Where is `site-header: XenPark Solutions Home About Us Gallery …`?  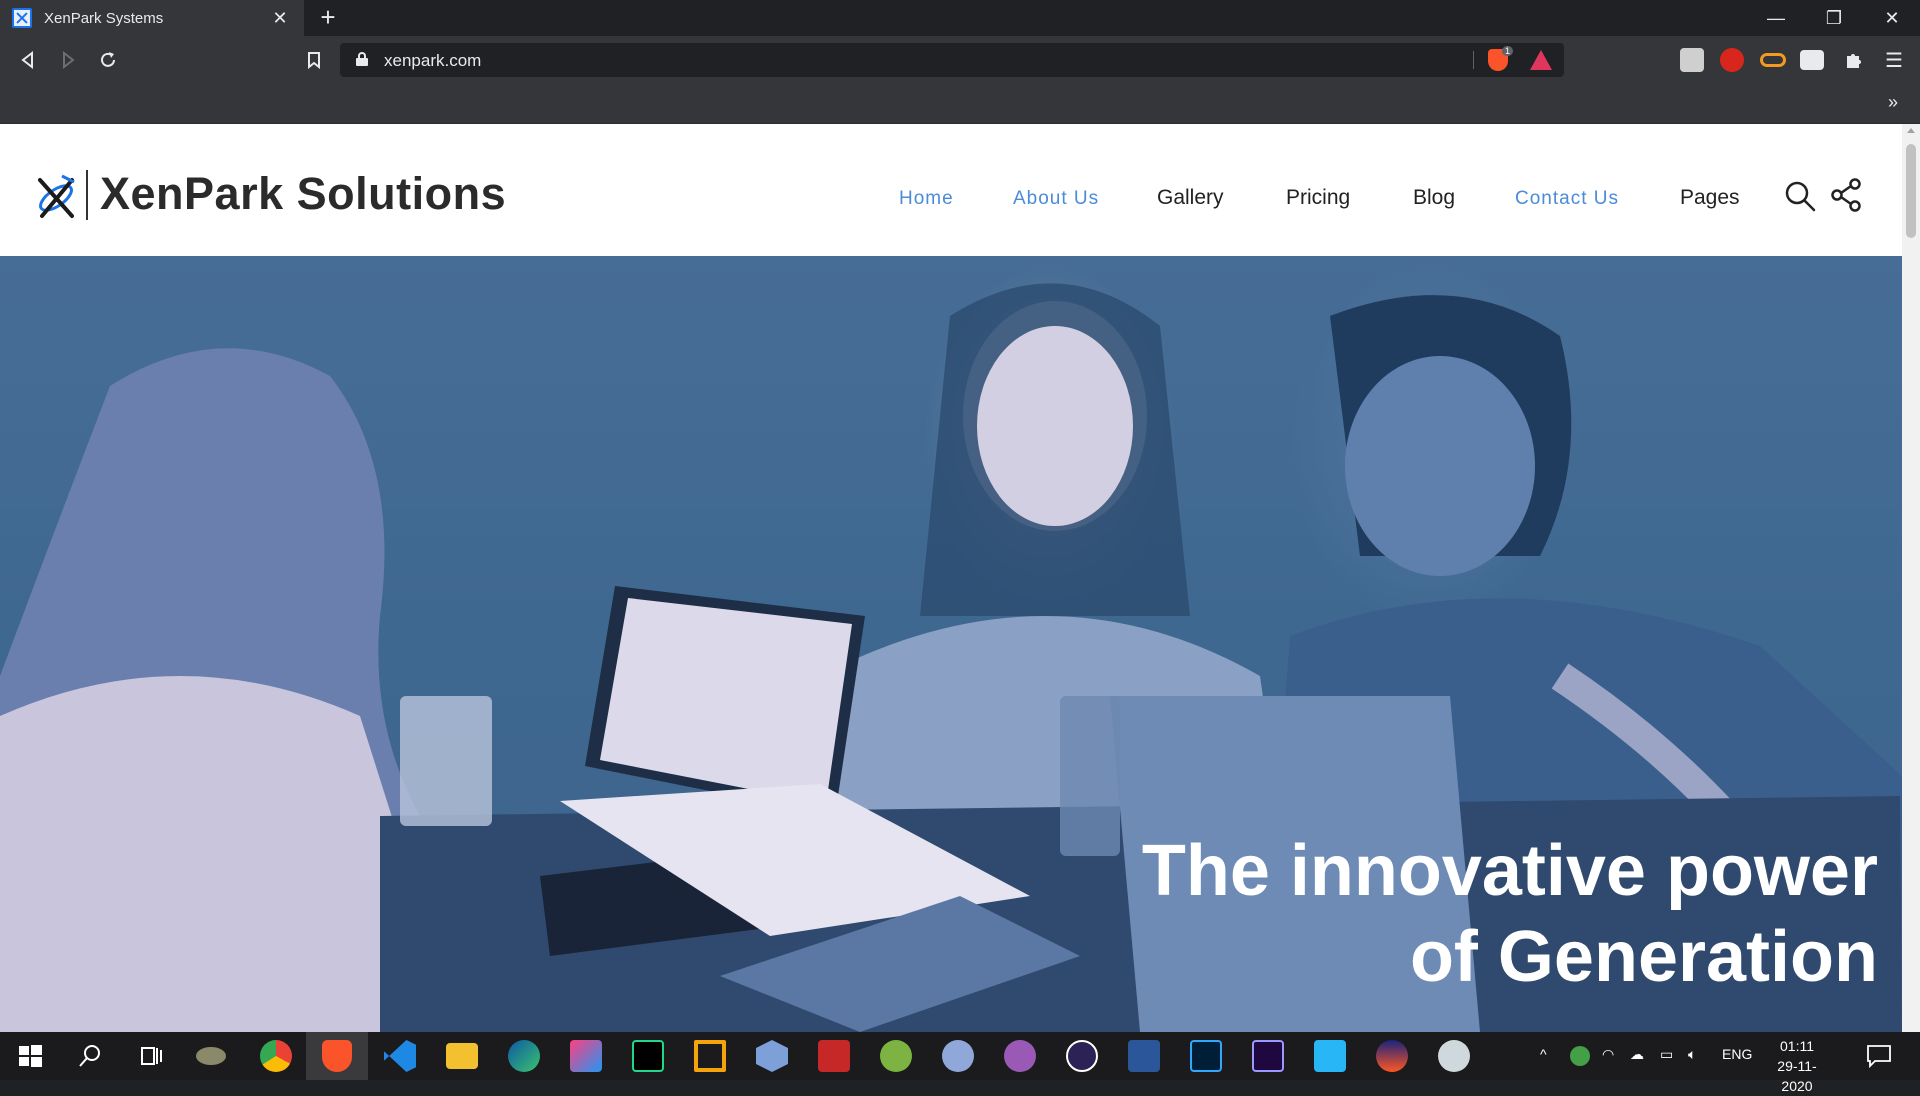 site-header: XenPark Solutions Home About Us Gallery … is located at coordinates (951, 190).